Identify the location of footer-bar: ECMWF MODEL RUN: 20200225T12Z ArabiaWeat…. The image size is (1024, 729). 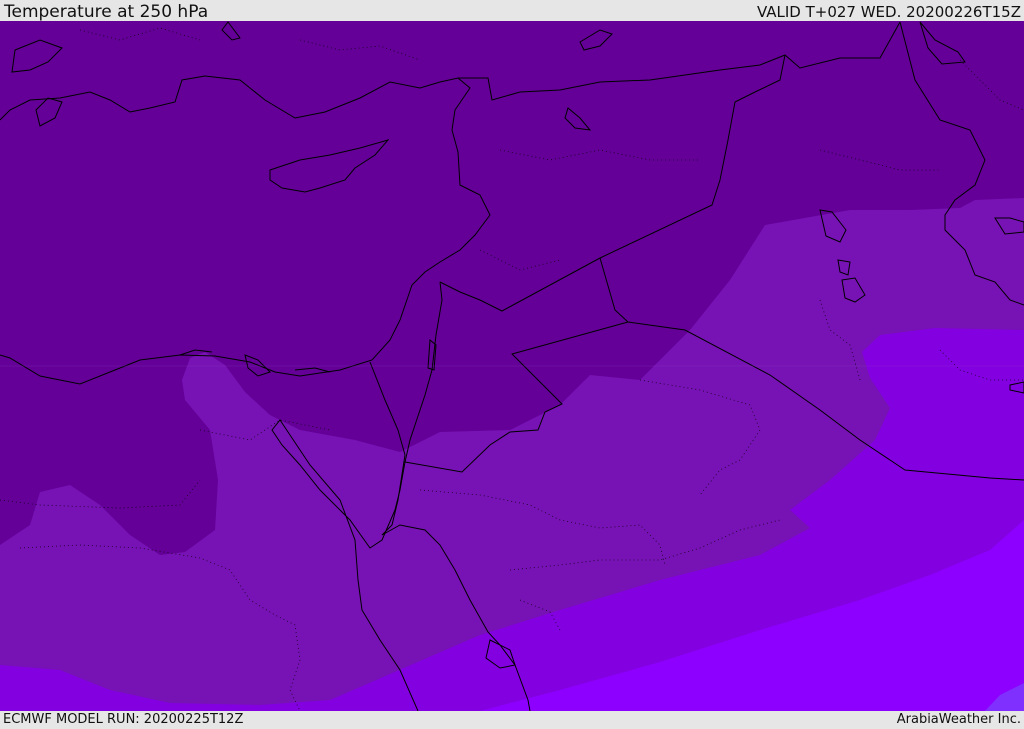
(512, 720).